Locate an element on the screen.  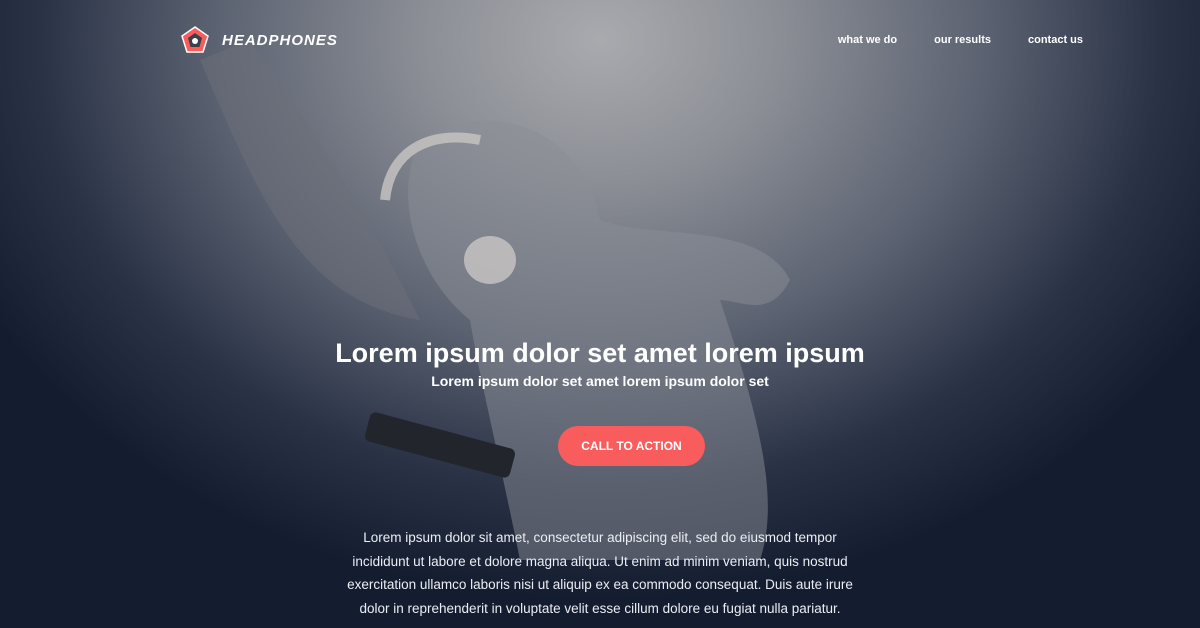
brand-name: HEADPHONES is located at coordinates (280, 40).